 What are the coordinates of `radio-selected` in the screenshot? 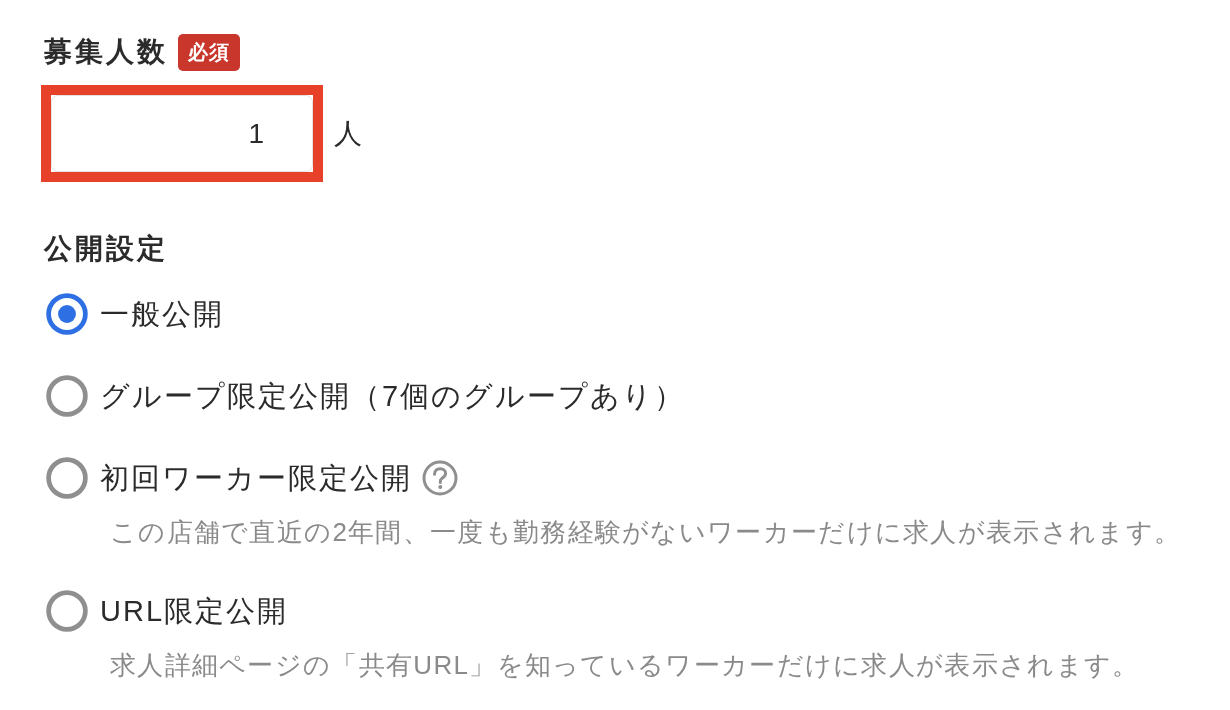 It's located at (67, 314).